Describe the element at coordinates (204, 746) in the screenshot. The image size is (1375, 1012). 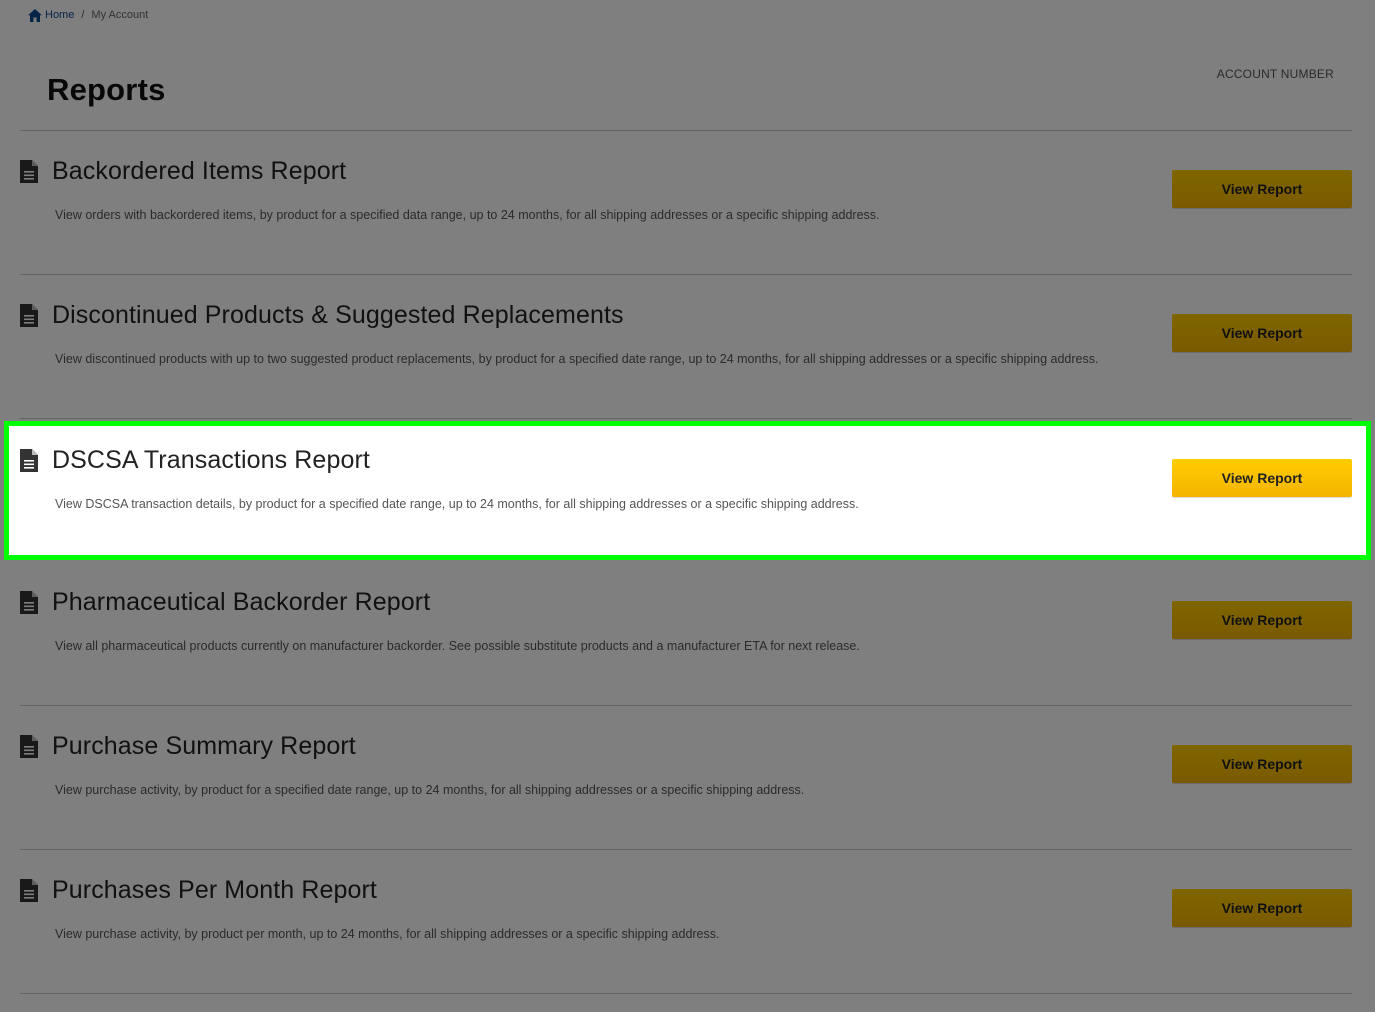
I see `report-title: Purchase Summary Report` at that location.